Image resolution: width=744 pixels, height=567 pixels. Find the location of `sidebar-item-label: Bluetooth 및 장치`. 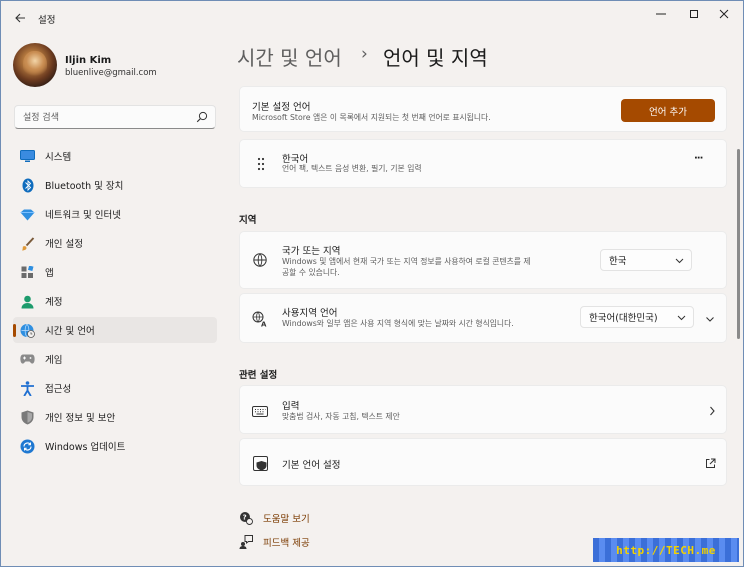

sidebar-item-label: Bluetooth 및 장치 is located at coordinates (84, 186).